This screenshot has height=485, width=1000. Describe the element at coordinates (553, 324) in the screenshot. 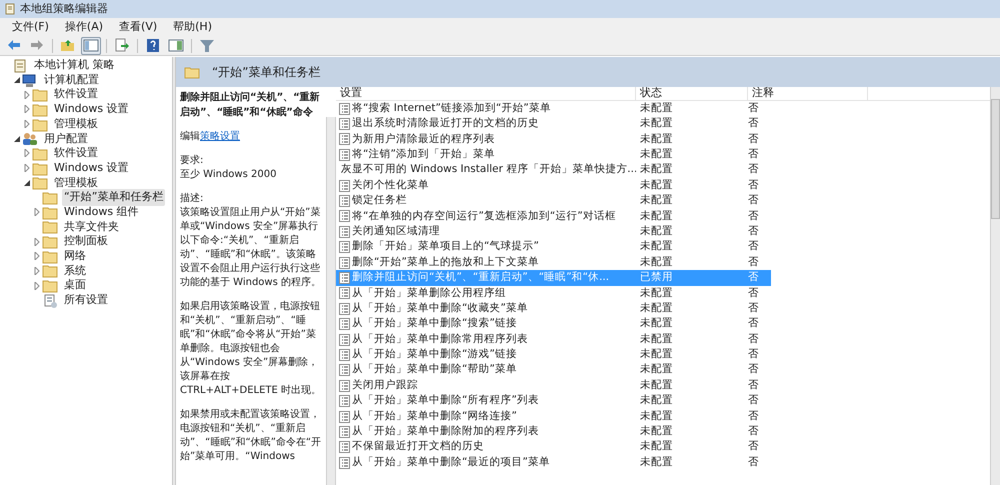

I see `table-row: 从「开始」菜单中删除“搜索”链接 未配置 否` at that location.